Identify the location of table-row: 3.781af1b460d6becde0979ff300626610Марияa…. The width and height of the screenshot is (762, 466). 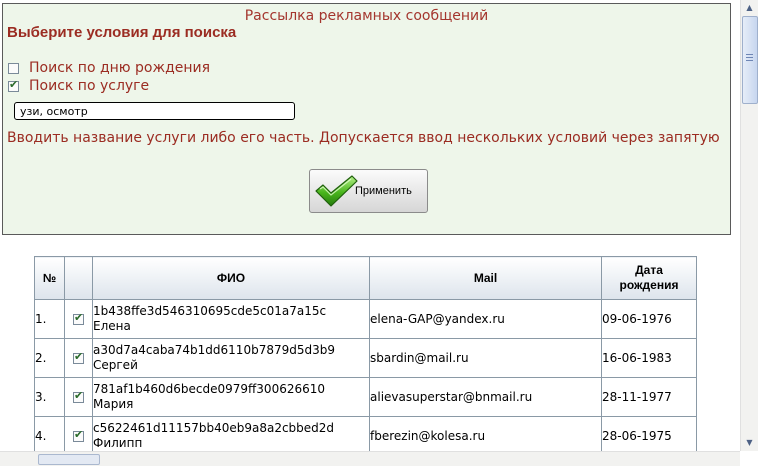
(365, 397).